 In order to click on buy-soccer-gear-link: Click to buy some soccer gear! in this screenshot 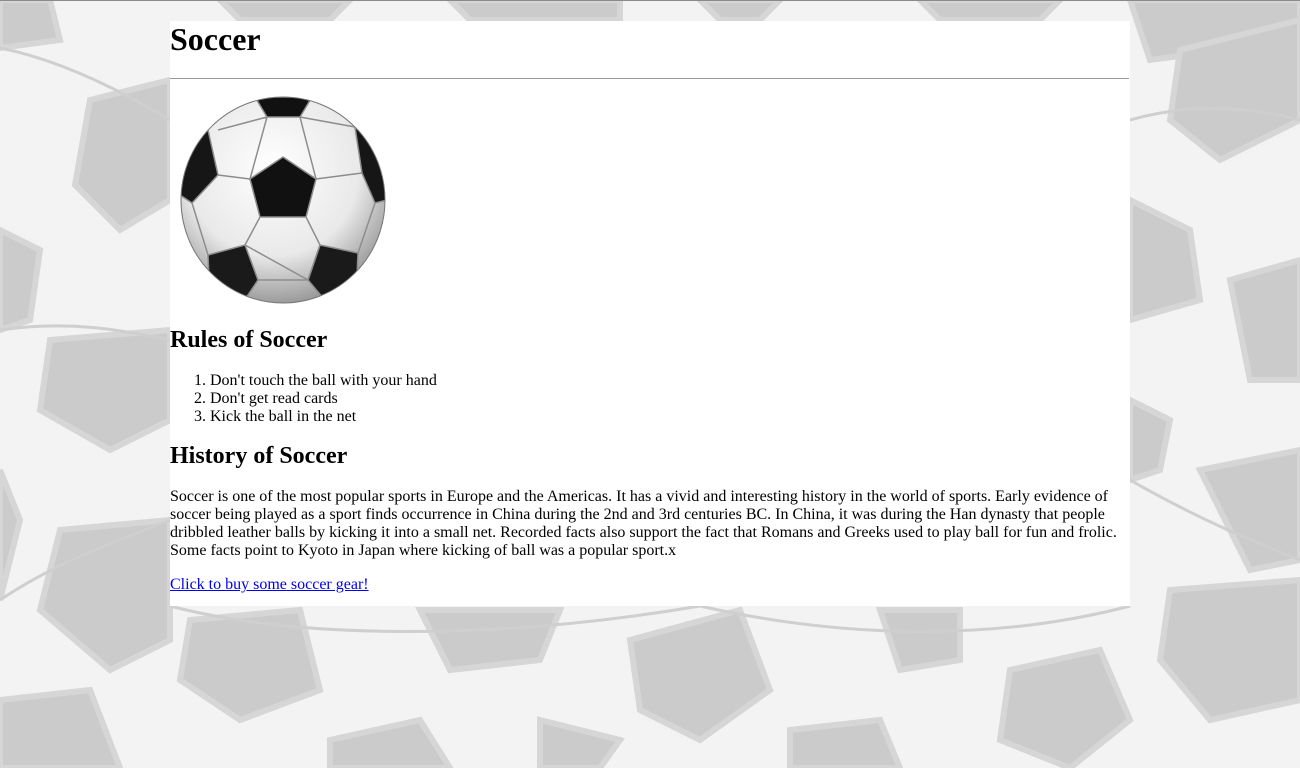, I will do `click(269, 584)`.